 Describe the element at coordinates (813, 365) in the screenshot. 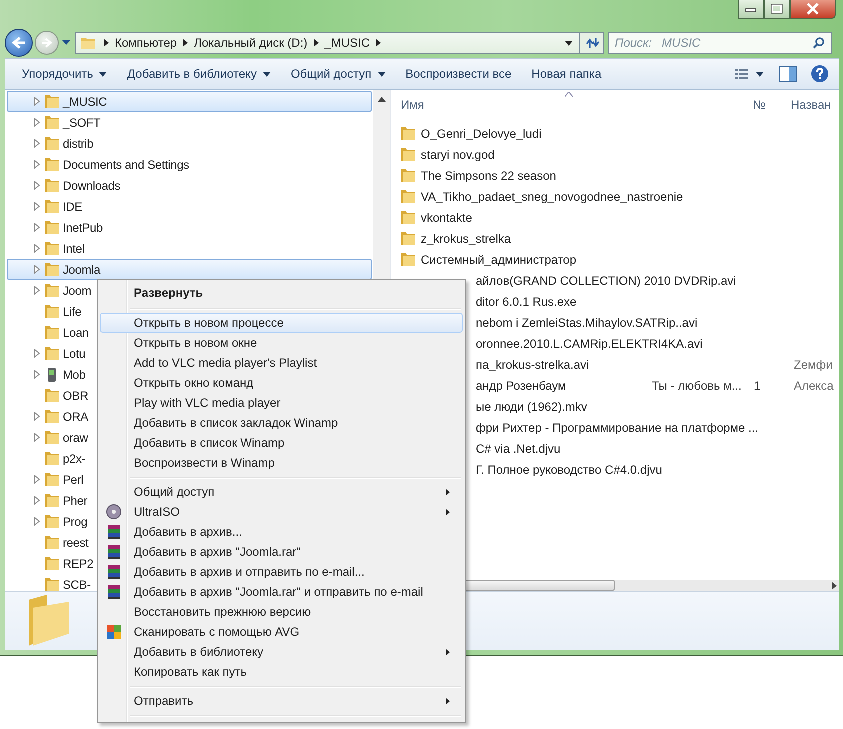

I see `table-cell: Zемфи` at that location.